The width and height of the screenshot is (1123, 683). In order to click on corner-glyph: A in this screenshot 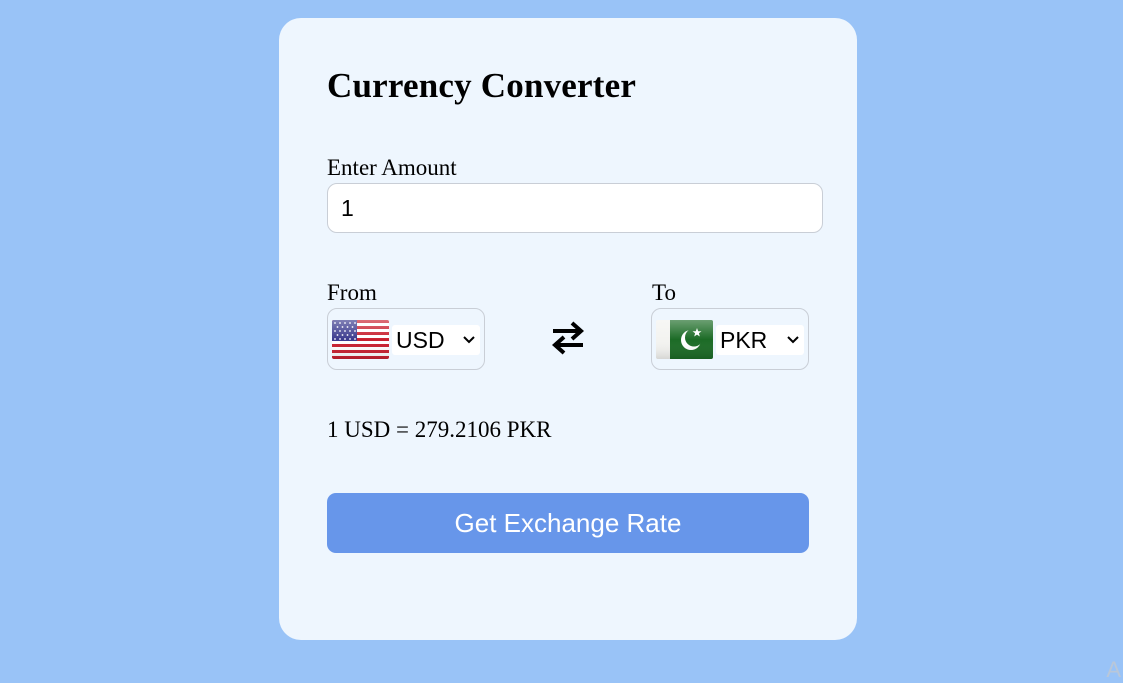, I will do `click(1113, 670)`.